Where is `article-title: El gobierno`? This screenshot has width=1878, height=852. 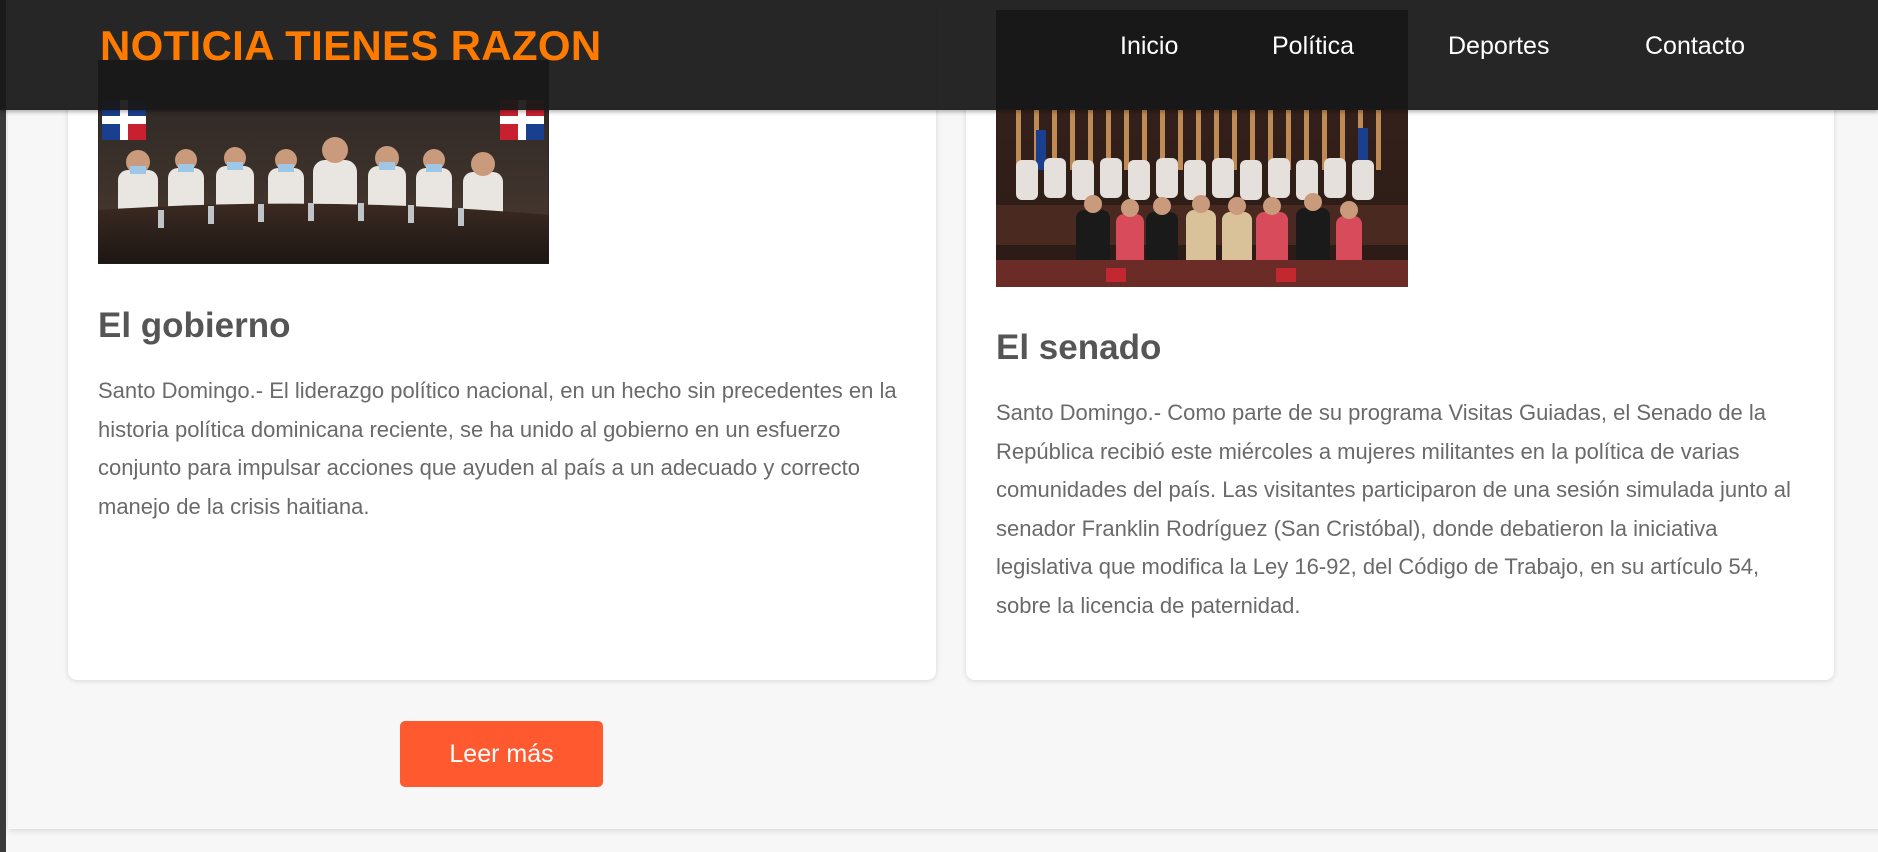 article-title: El gobierno is located at coordinates (194, 325).